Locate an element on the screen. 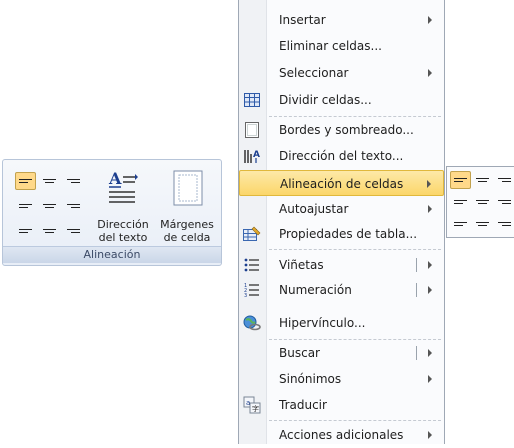 This screenshot has height=448, width=514. menu-item-numeracion: 1 2 3 Numeración is located at coordinates (341, 290).